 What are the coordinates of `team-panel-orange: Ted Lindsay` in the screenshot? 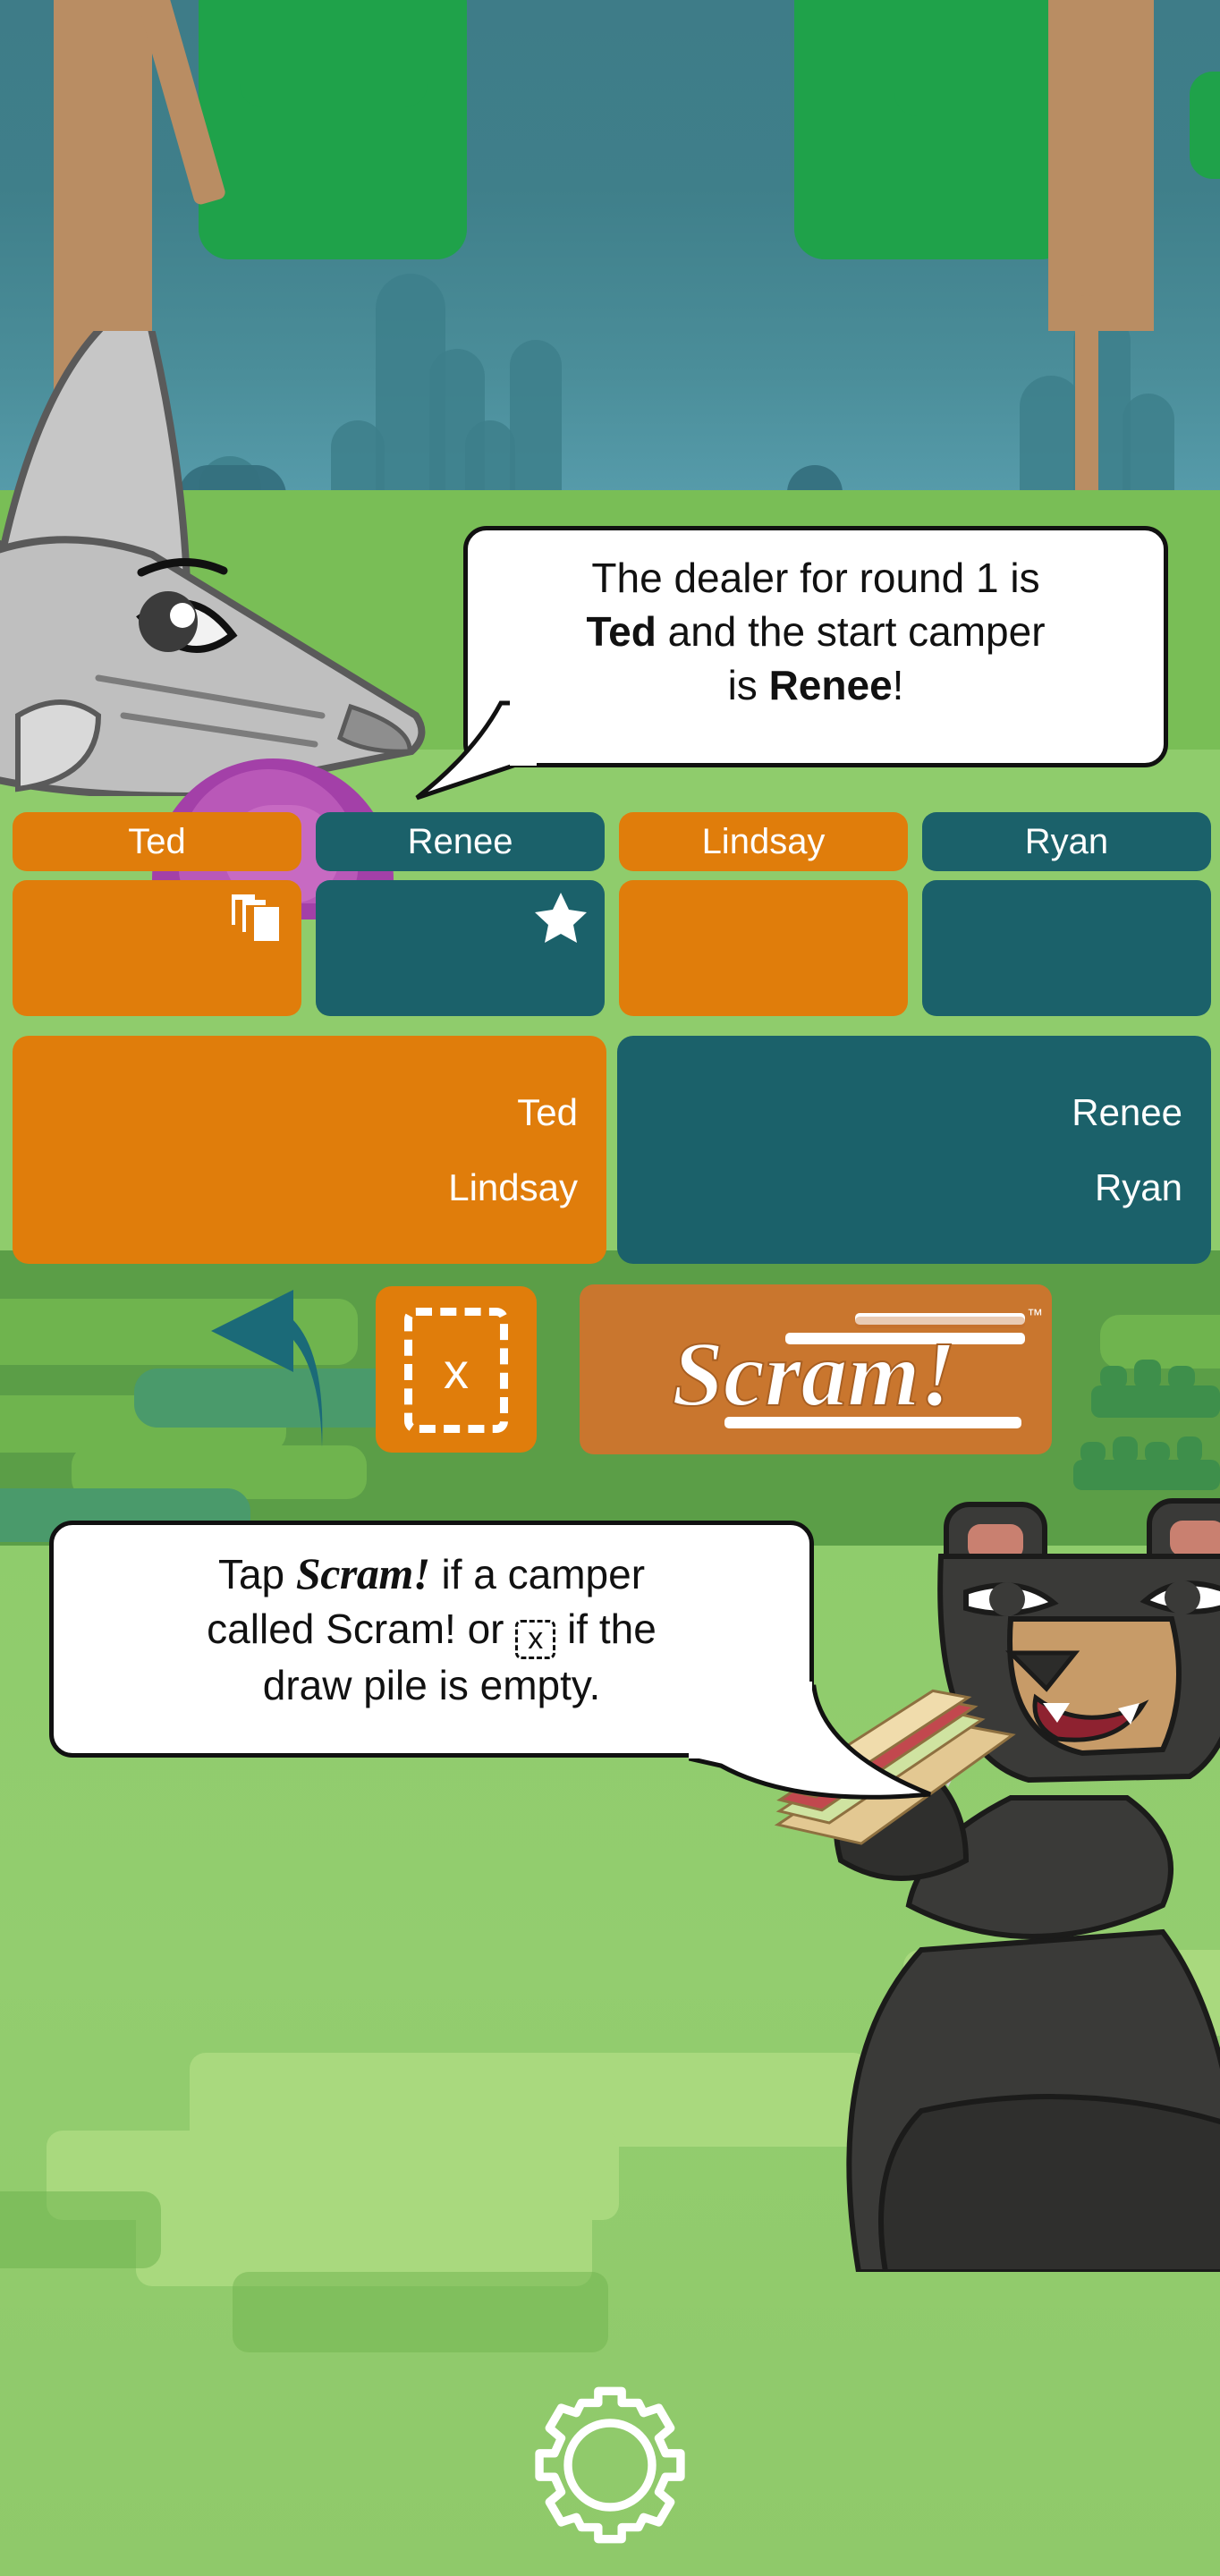 It's located at (309, 1150).